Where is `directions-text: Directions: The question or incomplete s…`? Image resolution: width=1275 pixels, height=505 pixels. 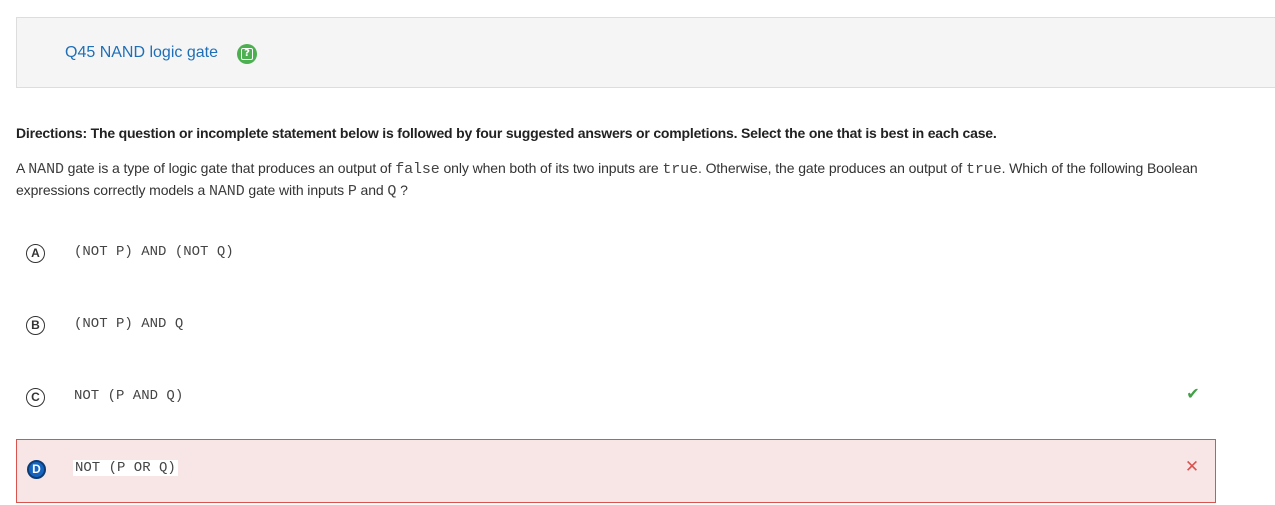 directions-text: Directions: The question or incomplete s… is located at coordinates (506, 133).